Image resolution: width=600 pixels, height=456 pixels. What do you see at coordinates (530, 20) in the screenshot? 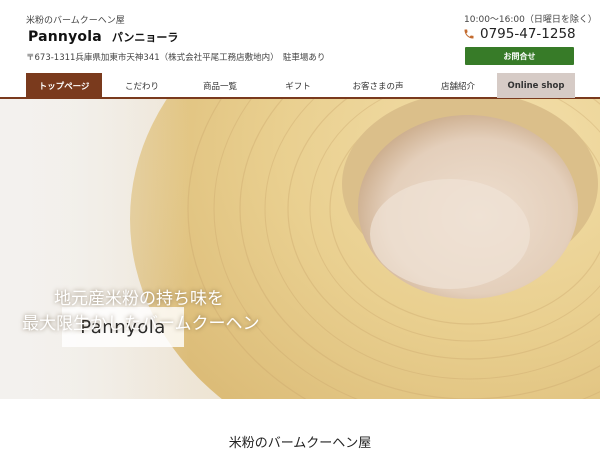
I see `business-hours: 10:00〜16:00（日曜日を除く）` at bounding box center [530, 20].